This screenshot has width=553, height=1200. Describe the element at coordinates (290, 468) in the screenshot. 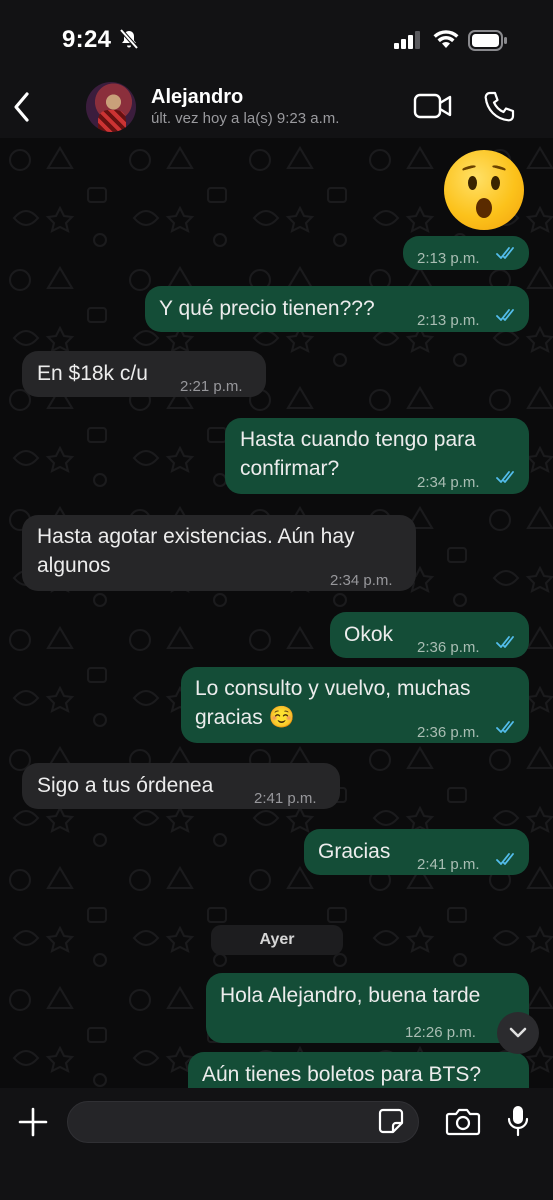

I see `message-text-line: confirmar?` at that location.